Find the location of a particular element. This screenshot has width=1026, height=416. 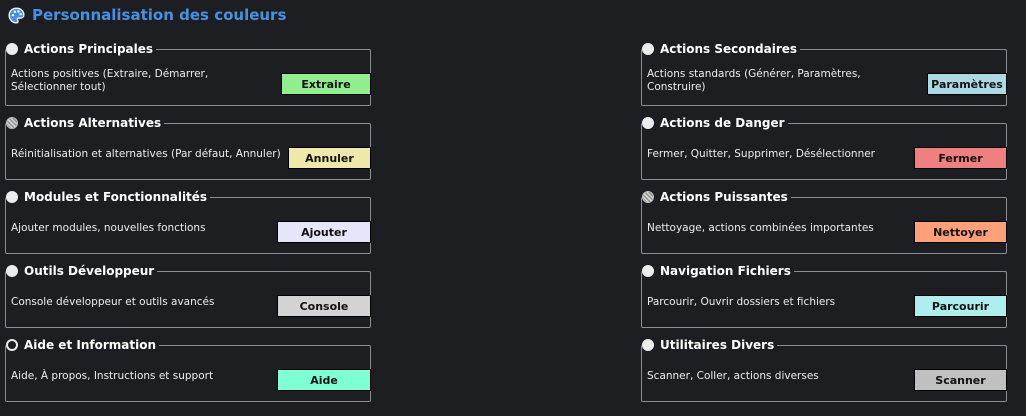

group-legend: Actions de Danger is located at coordinates (715, 123).